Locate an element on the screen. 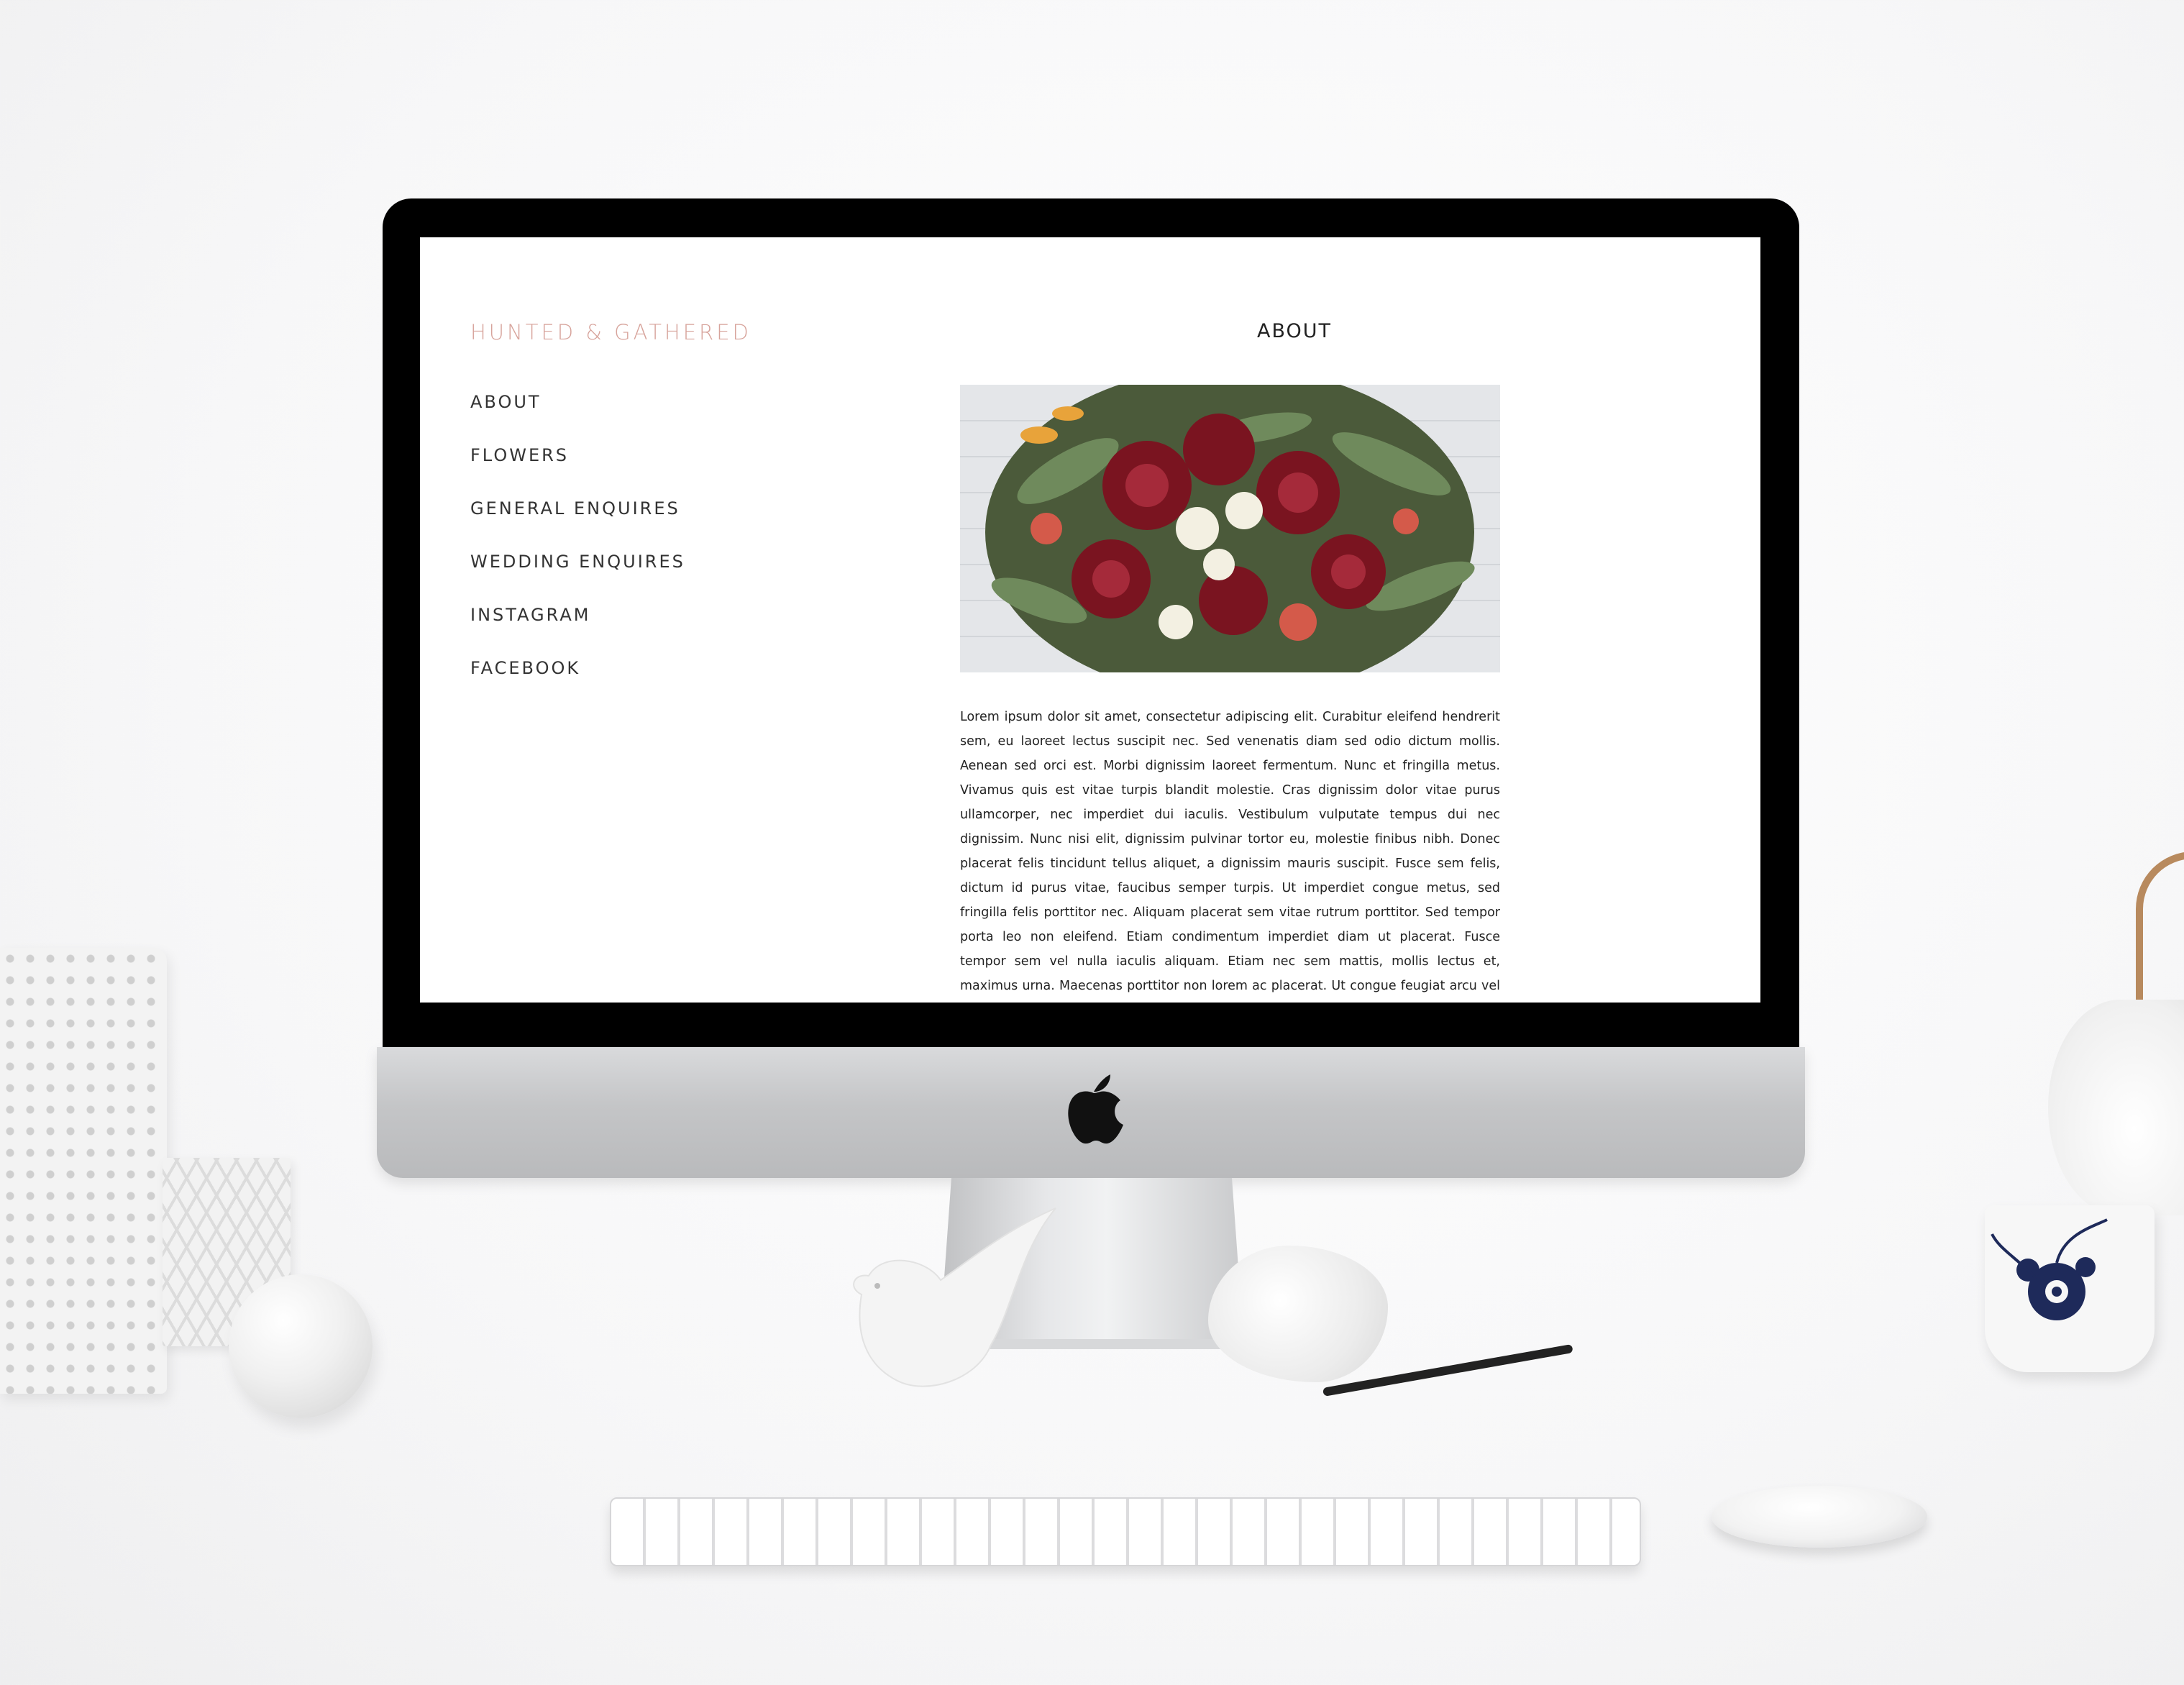 Image resolution: width=2184 pixels, height=1685 pixels. nav-item-wedding-enquires: WEDDING ENQUIRES is located at coordinates (577, 578).